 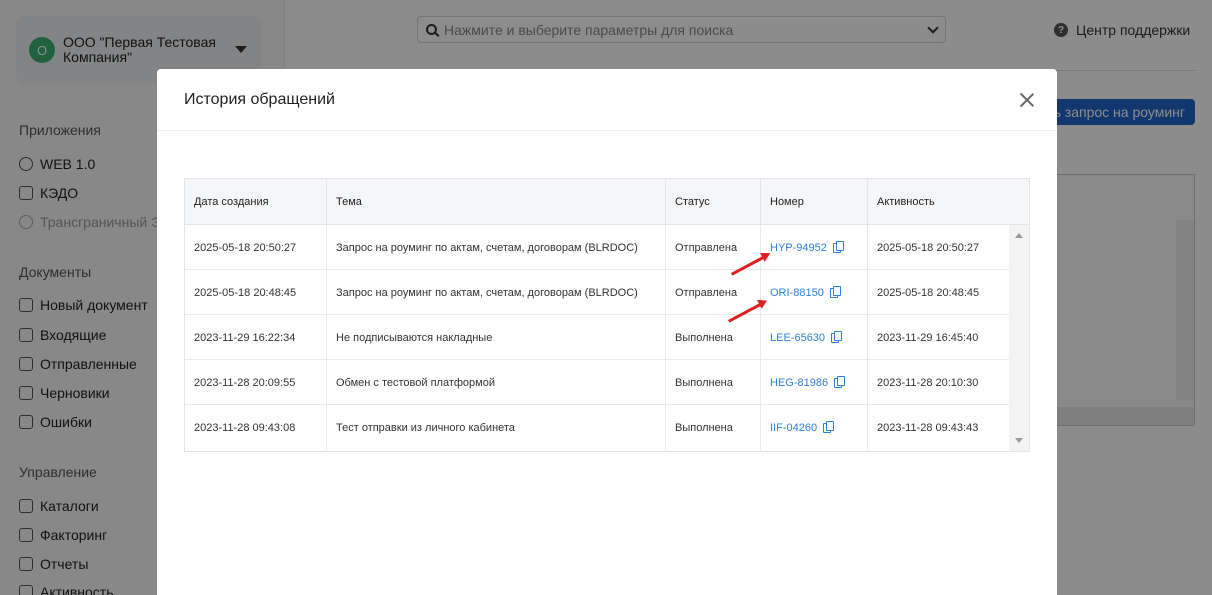 I want to click on cell-topic: Не подписываются накладные, so click(x=496, y=337).